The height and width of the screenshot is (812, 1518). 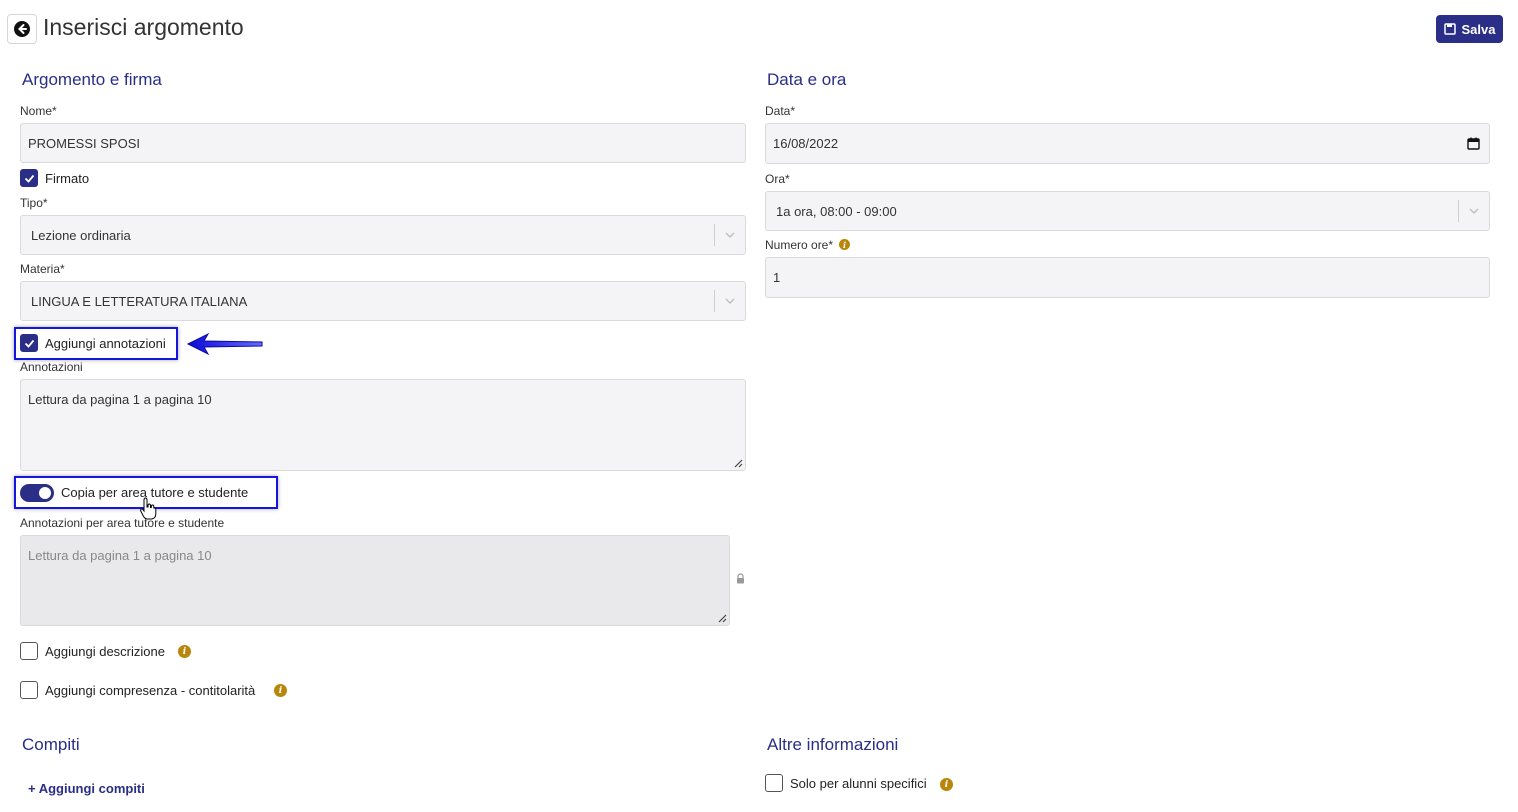 What do you see at coordinates (51, 367) in the screenshot?
I see `annotazioni-label: Annotazioni` at bounding box center [51, 367].